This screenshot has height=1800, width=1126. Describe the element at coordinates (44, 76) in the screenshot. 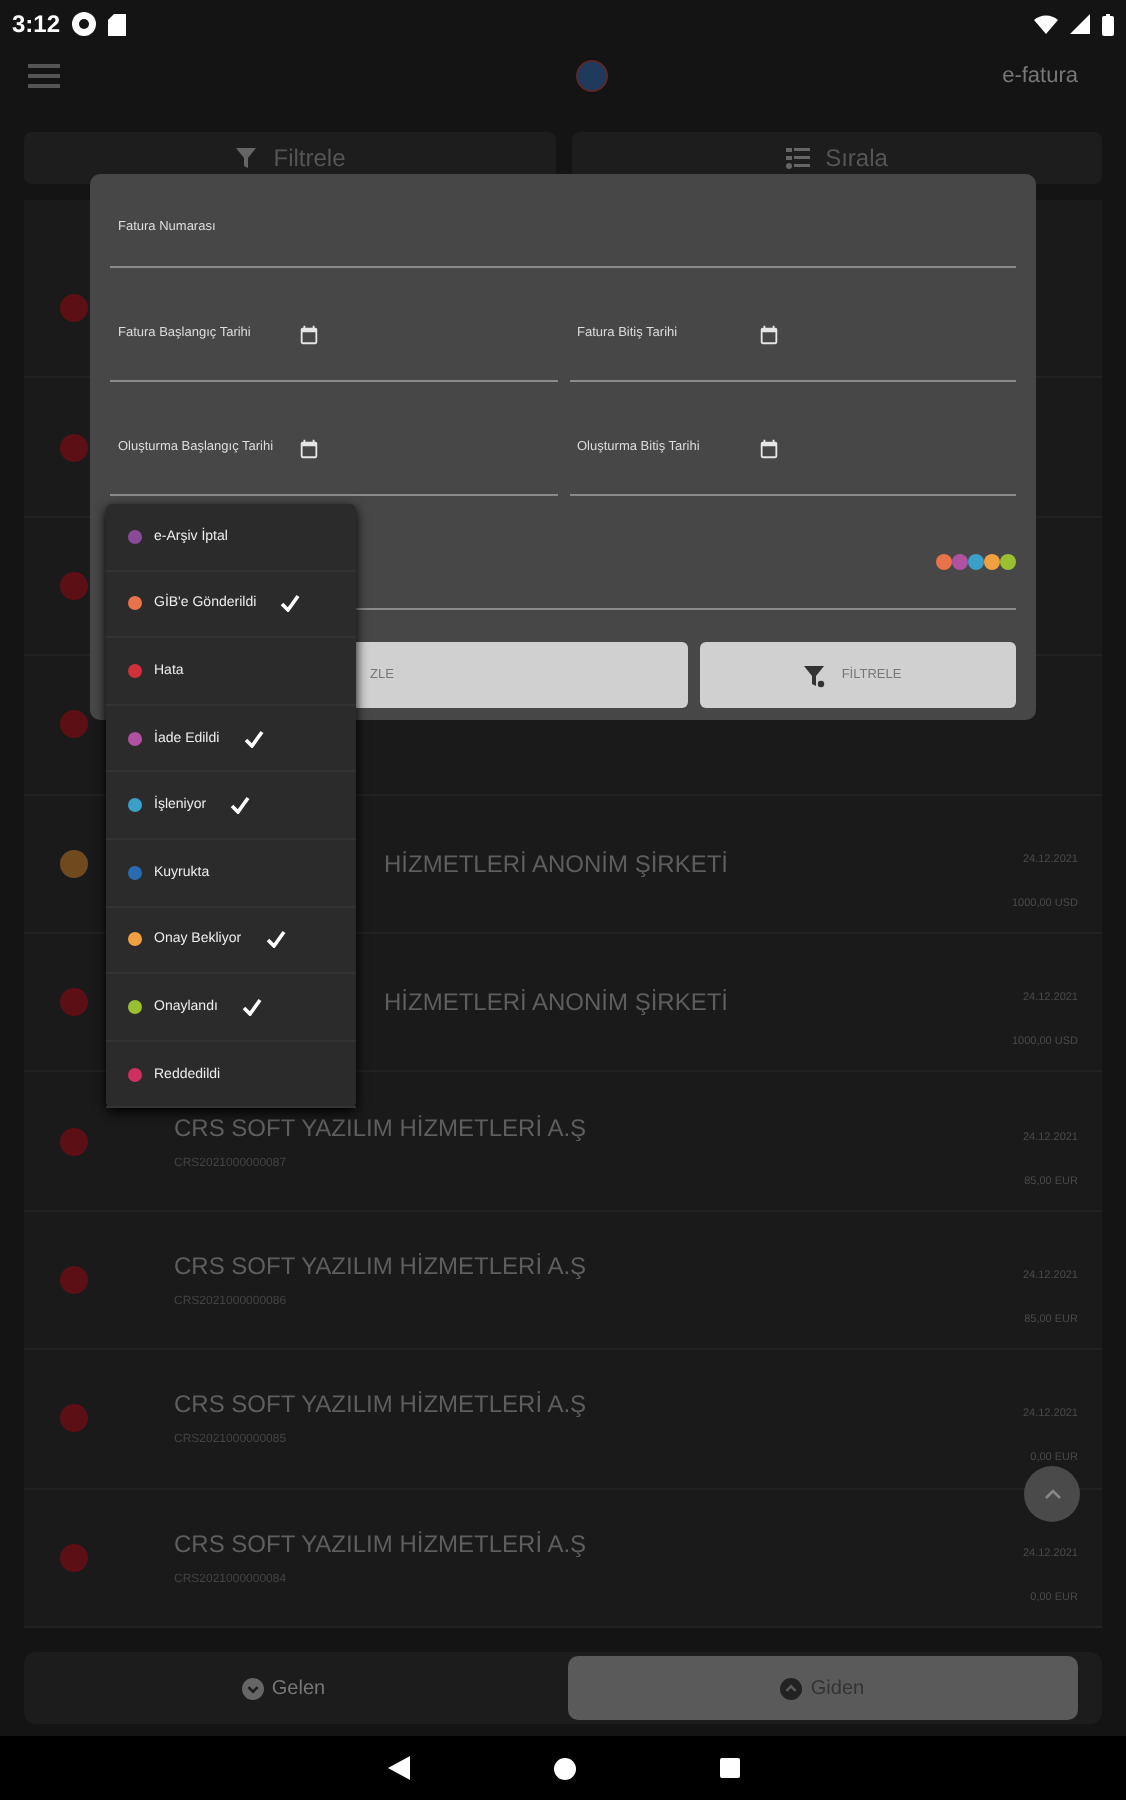

I see `menu-icon` at that location.